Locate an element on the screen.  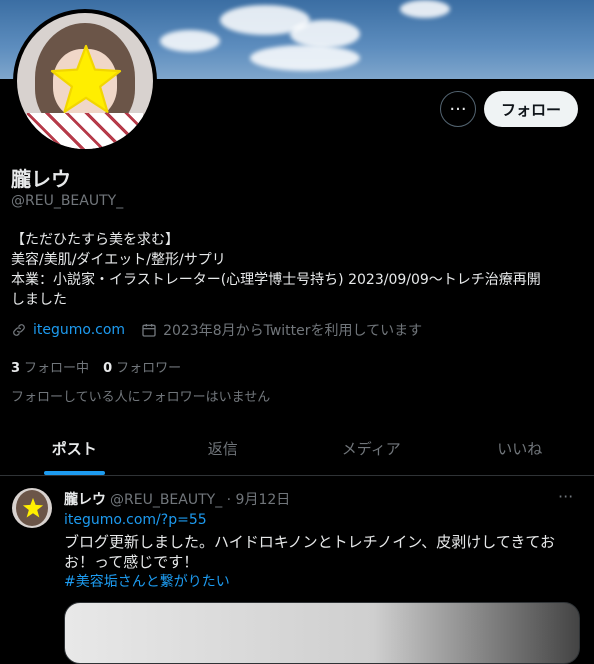
bio-line: 【ただひたすら美を求む】 is located at coordinates (298, 240).